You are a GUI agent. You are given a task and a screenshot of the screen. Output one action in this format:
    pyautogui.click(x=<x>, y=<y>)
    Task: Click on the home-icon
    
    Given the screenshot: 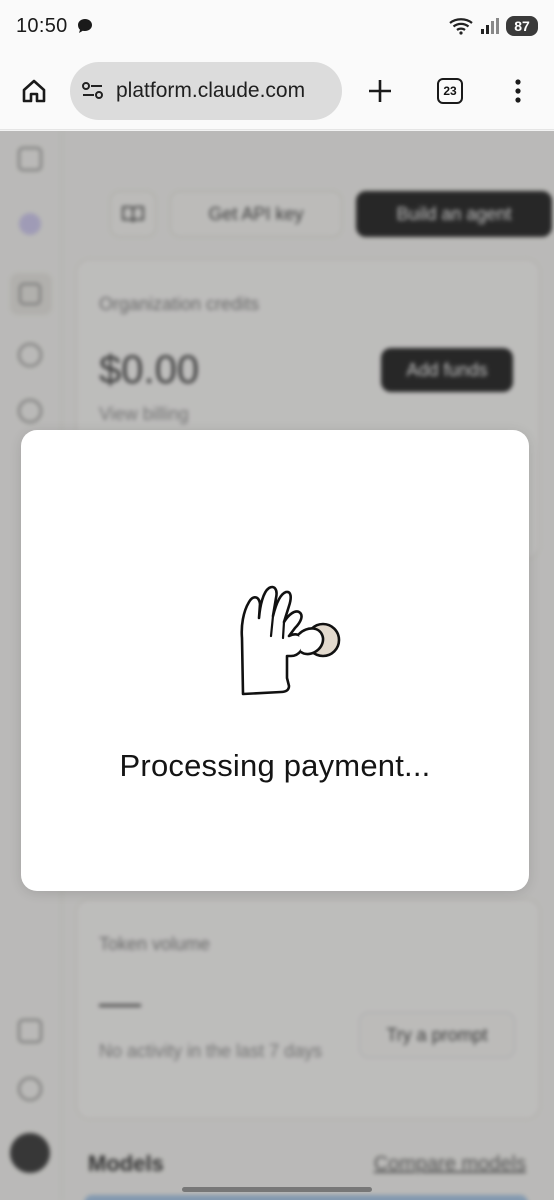 What is the action you would take?
    pyautogui.click(x=34, y=90)
    